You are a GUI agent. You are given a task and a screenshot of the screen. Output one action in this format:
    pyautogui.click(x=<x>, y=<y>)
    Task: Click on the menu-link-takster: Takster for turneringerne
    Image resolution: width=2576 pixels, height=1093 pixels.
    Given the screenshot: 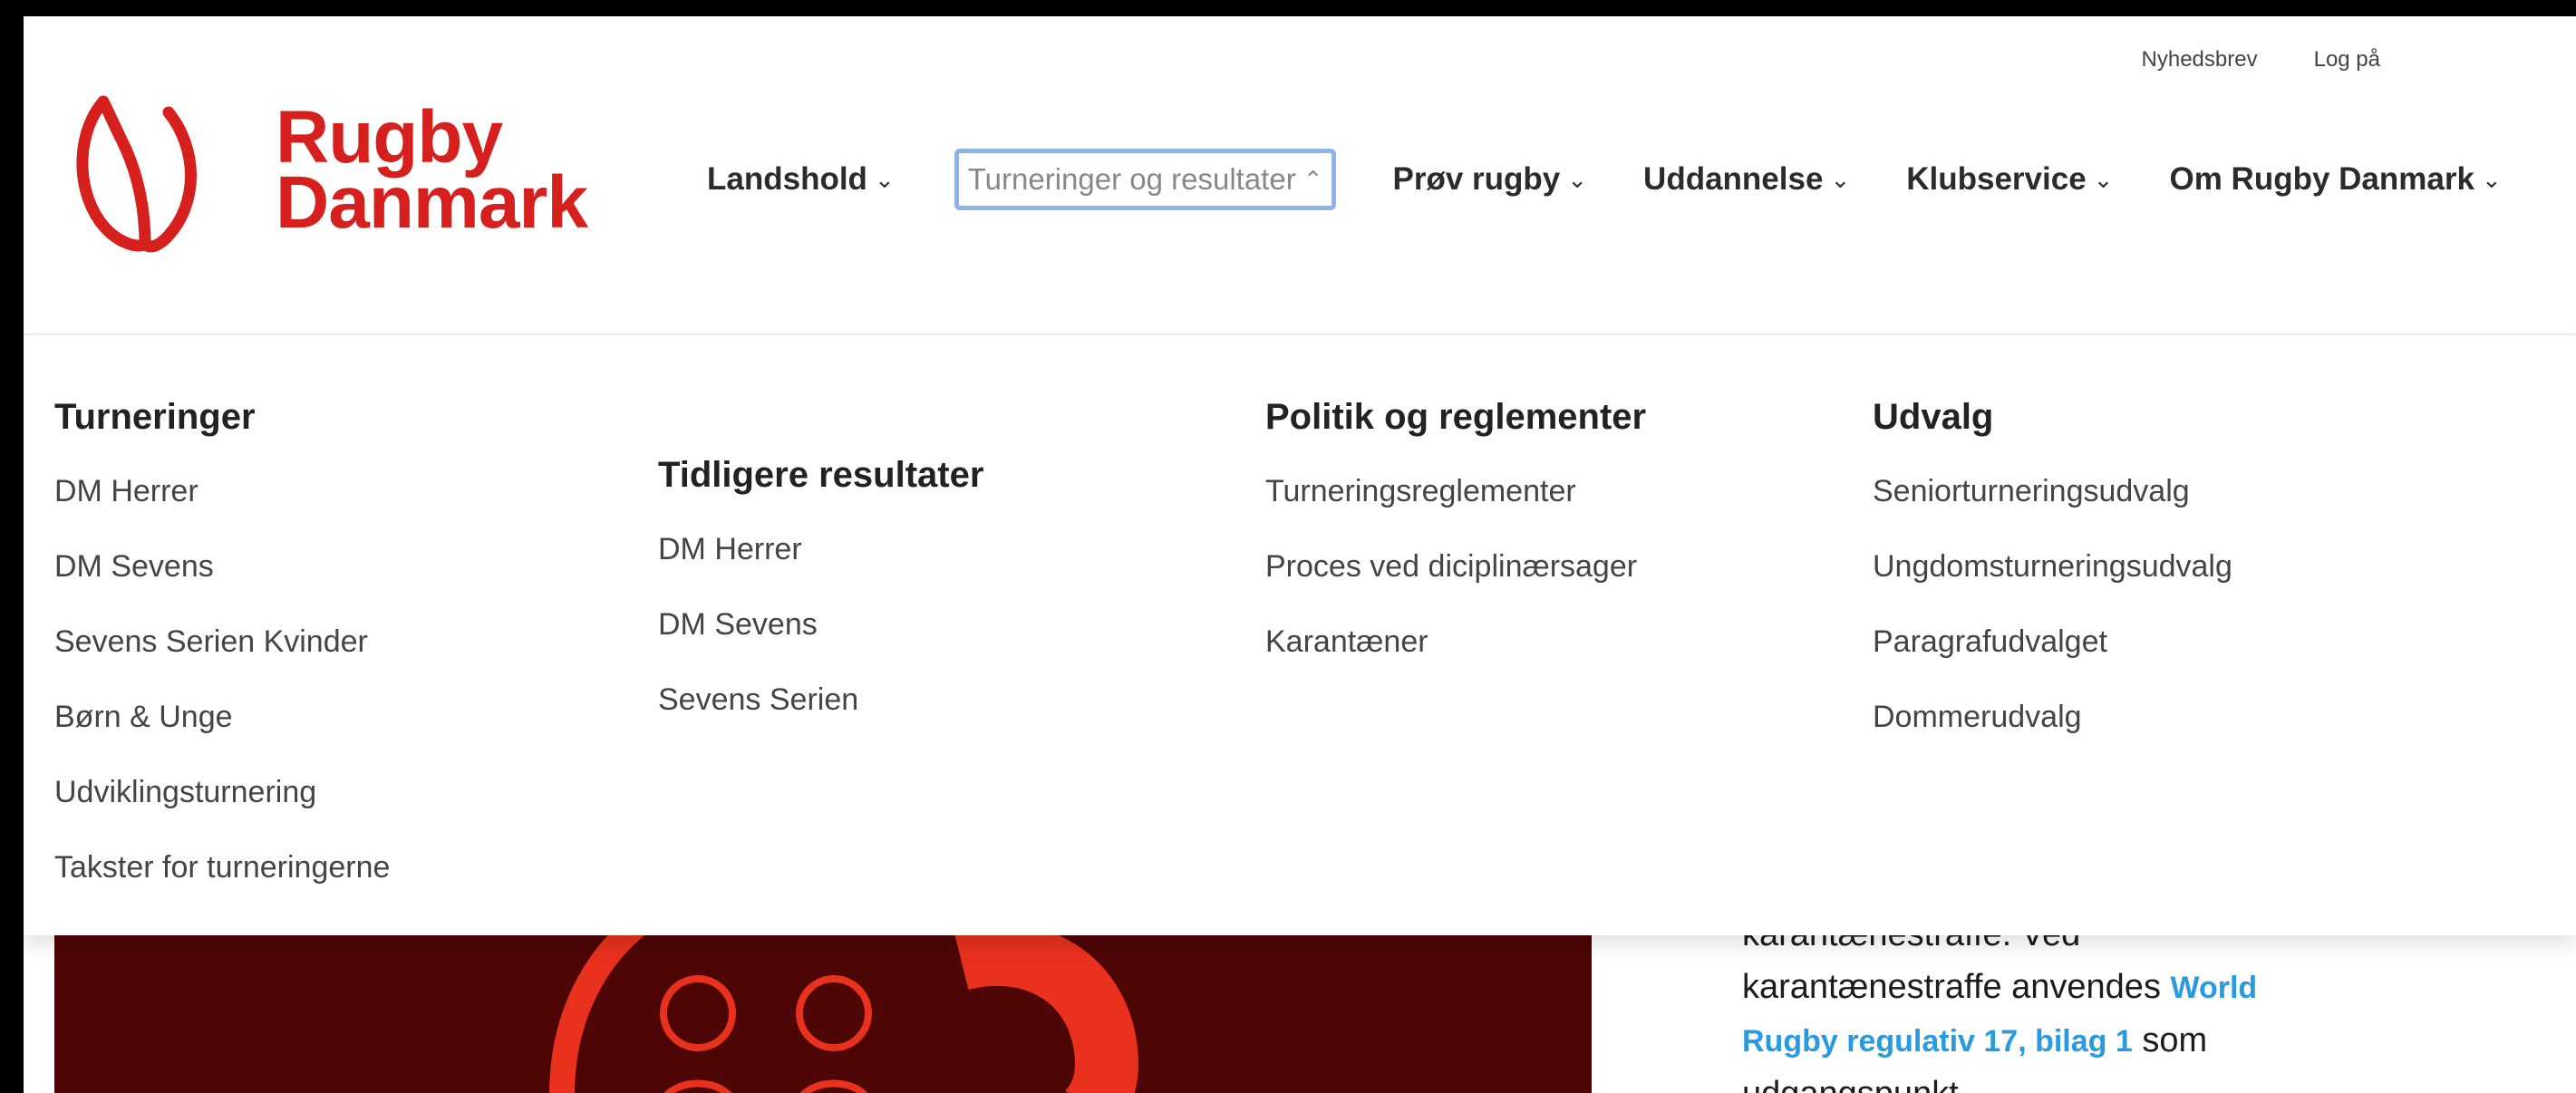 What is the action you would take?
    pyautogui.click(x=222, y=868)
    